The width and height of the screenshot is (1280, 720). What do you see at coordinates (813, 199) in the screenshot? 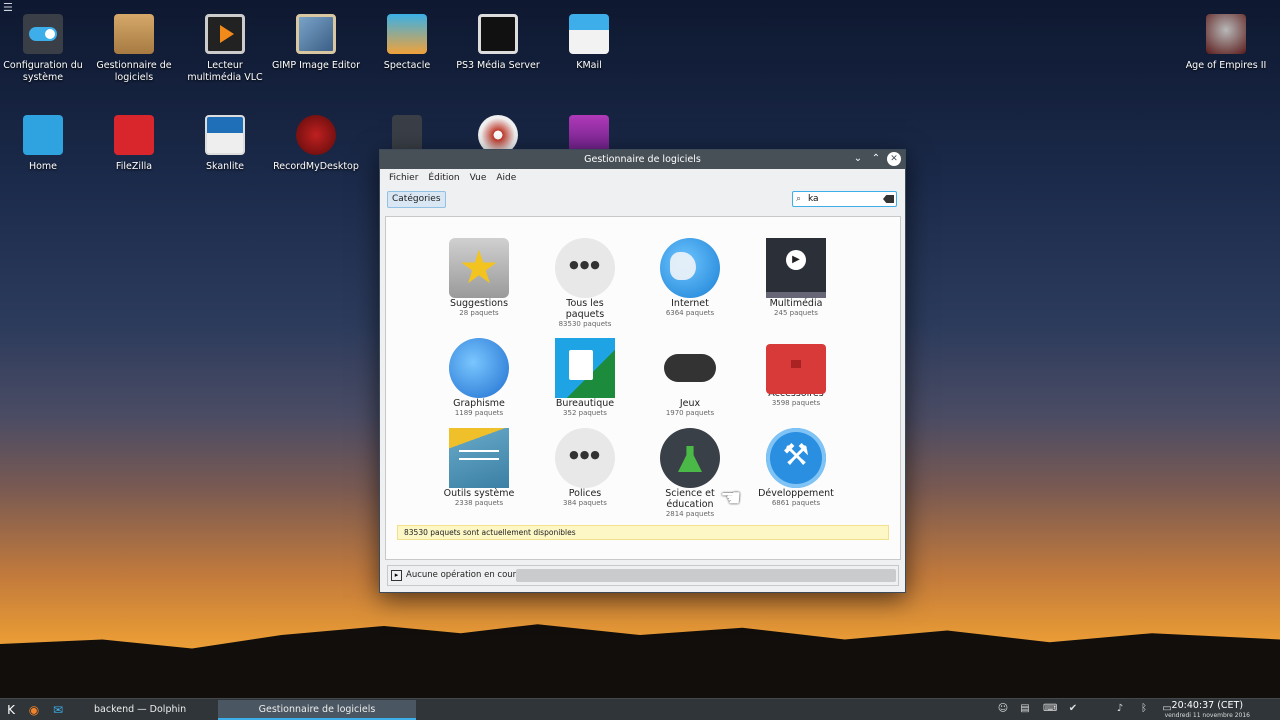
I see `search-value: ka` at bounding box center [813, 199].